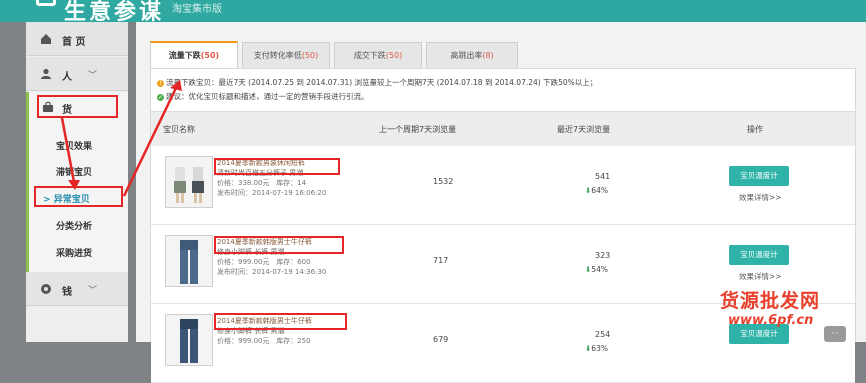 The height and width of the screenshot is (383, 866). I want to click on views-change: ⬇63%, so click(596, 348).